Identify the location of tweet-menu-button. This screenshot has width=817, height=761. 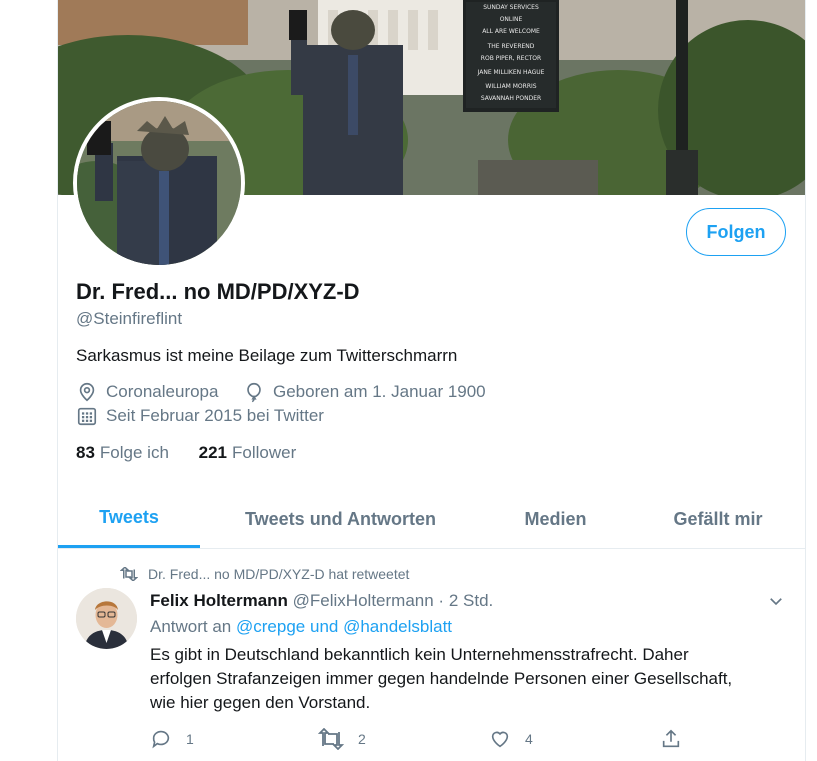
(776, 603).